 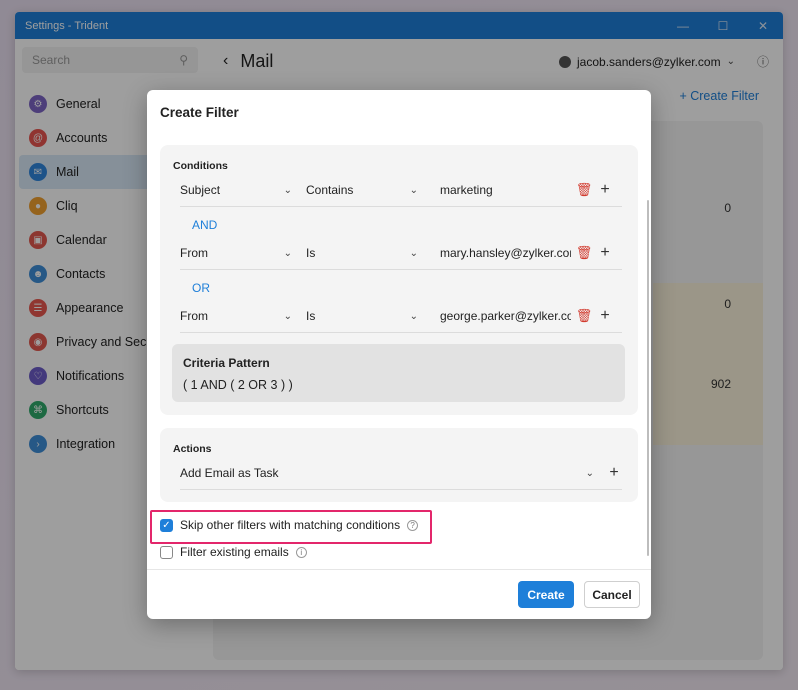 I want to click on operator-select: Contains ⌄, so click(x=362, y=190).